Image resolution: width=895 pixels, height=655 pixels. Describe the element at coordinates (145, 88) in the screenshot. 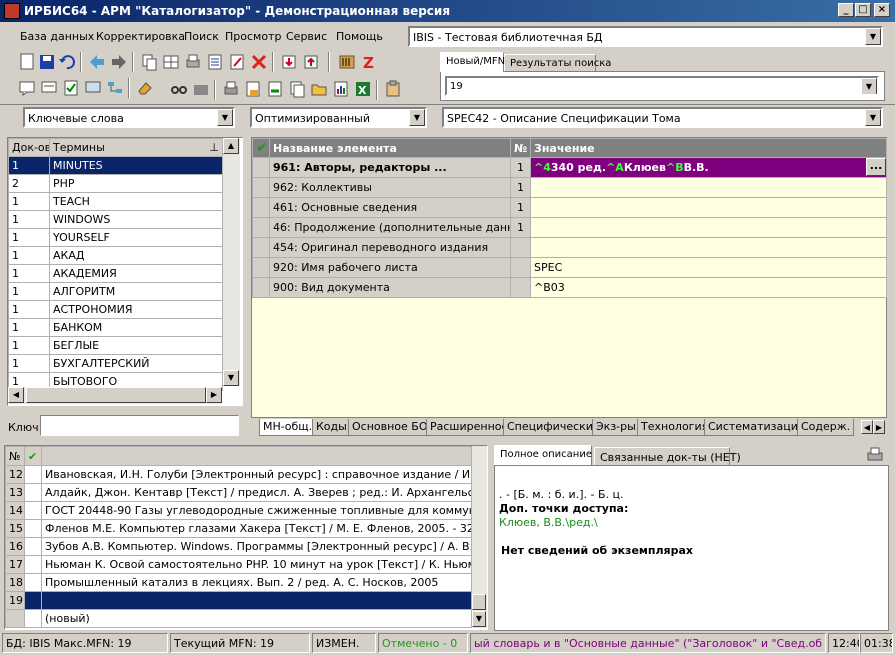

I see `eraser-icon` at that location.